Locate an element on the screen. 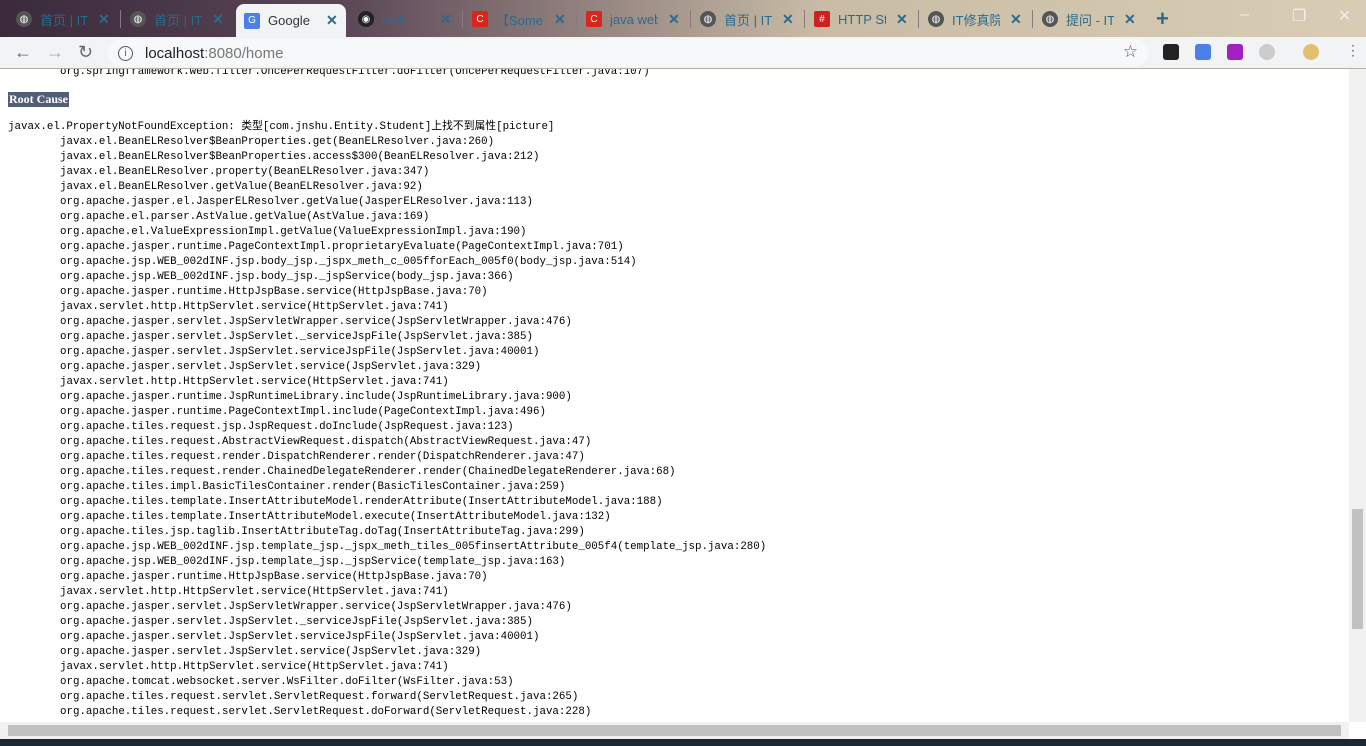  tab: Cjava web ✕ is located at coordinates (633, 19).